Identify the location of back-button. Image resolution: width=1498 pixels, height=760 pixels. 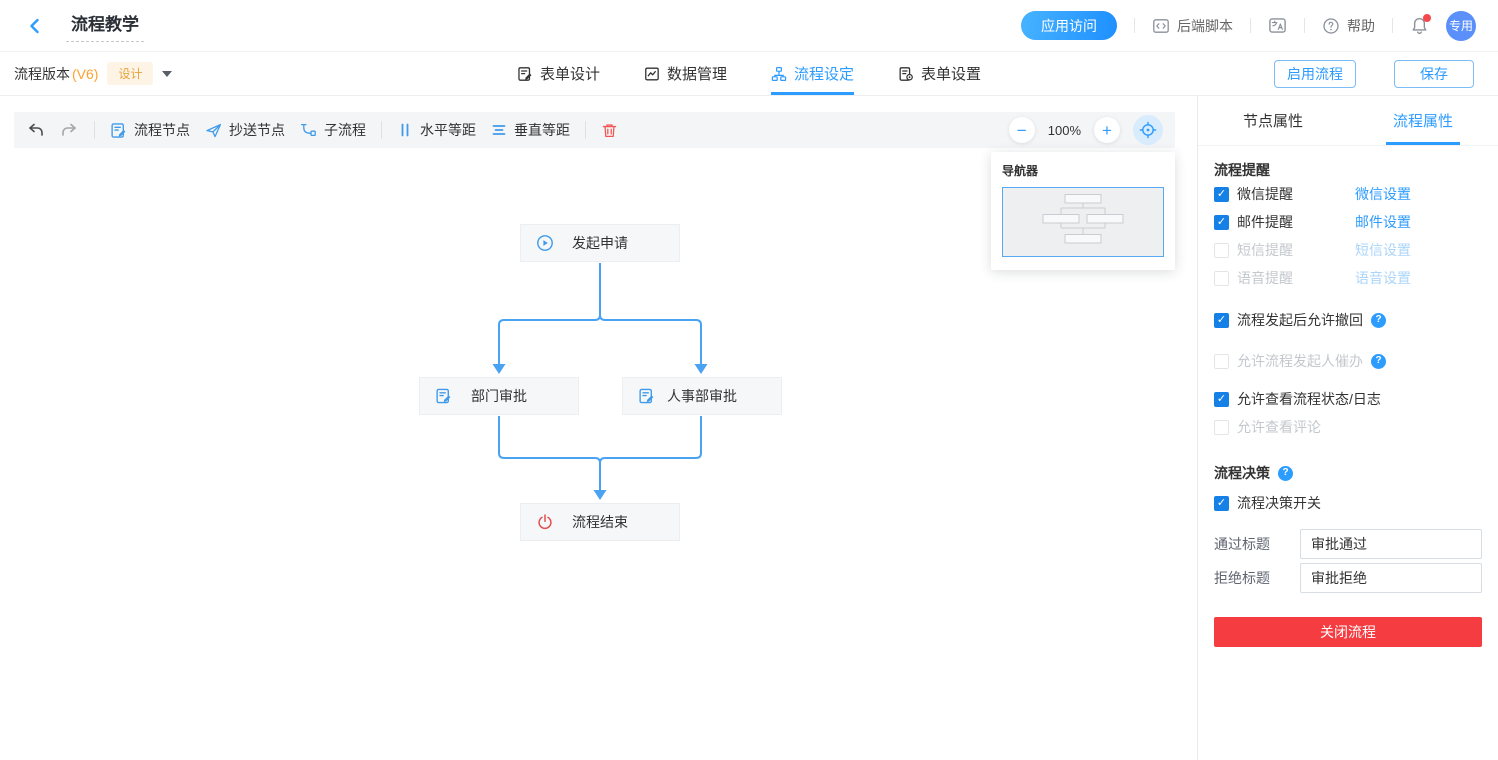
(35, 26).